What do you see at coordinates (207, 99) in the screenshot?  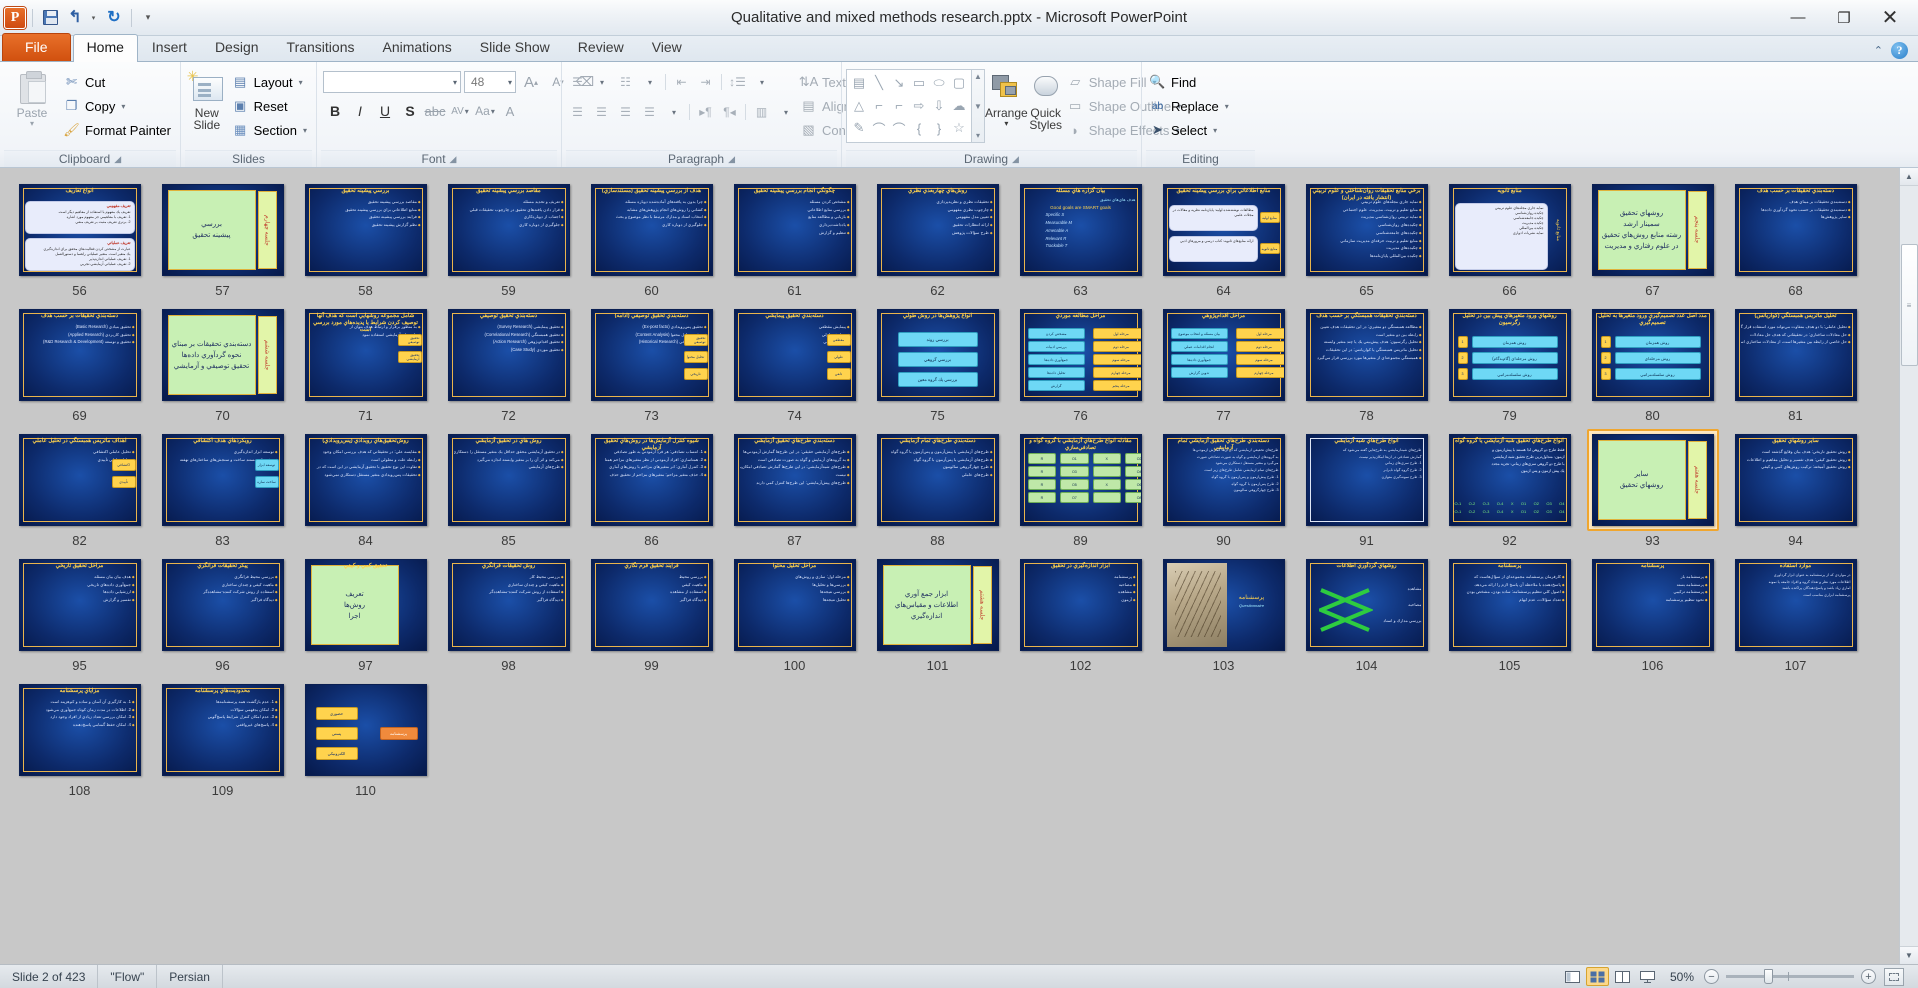 I see `new-slide-button: ✳ New Slide` at bounding box center [207, 99].